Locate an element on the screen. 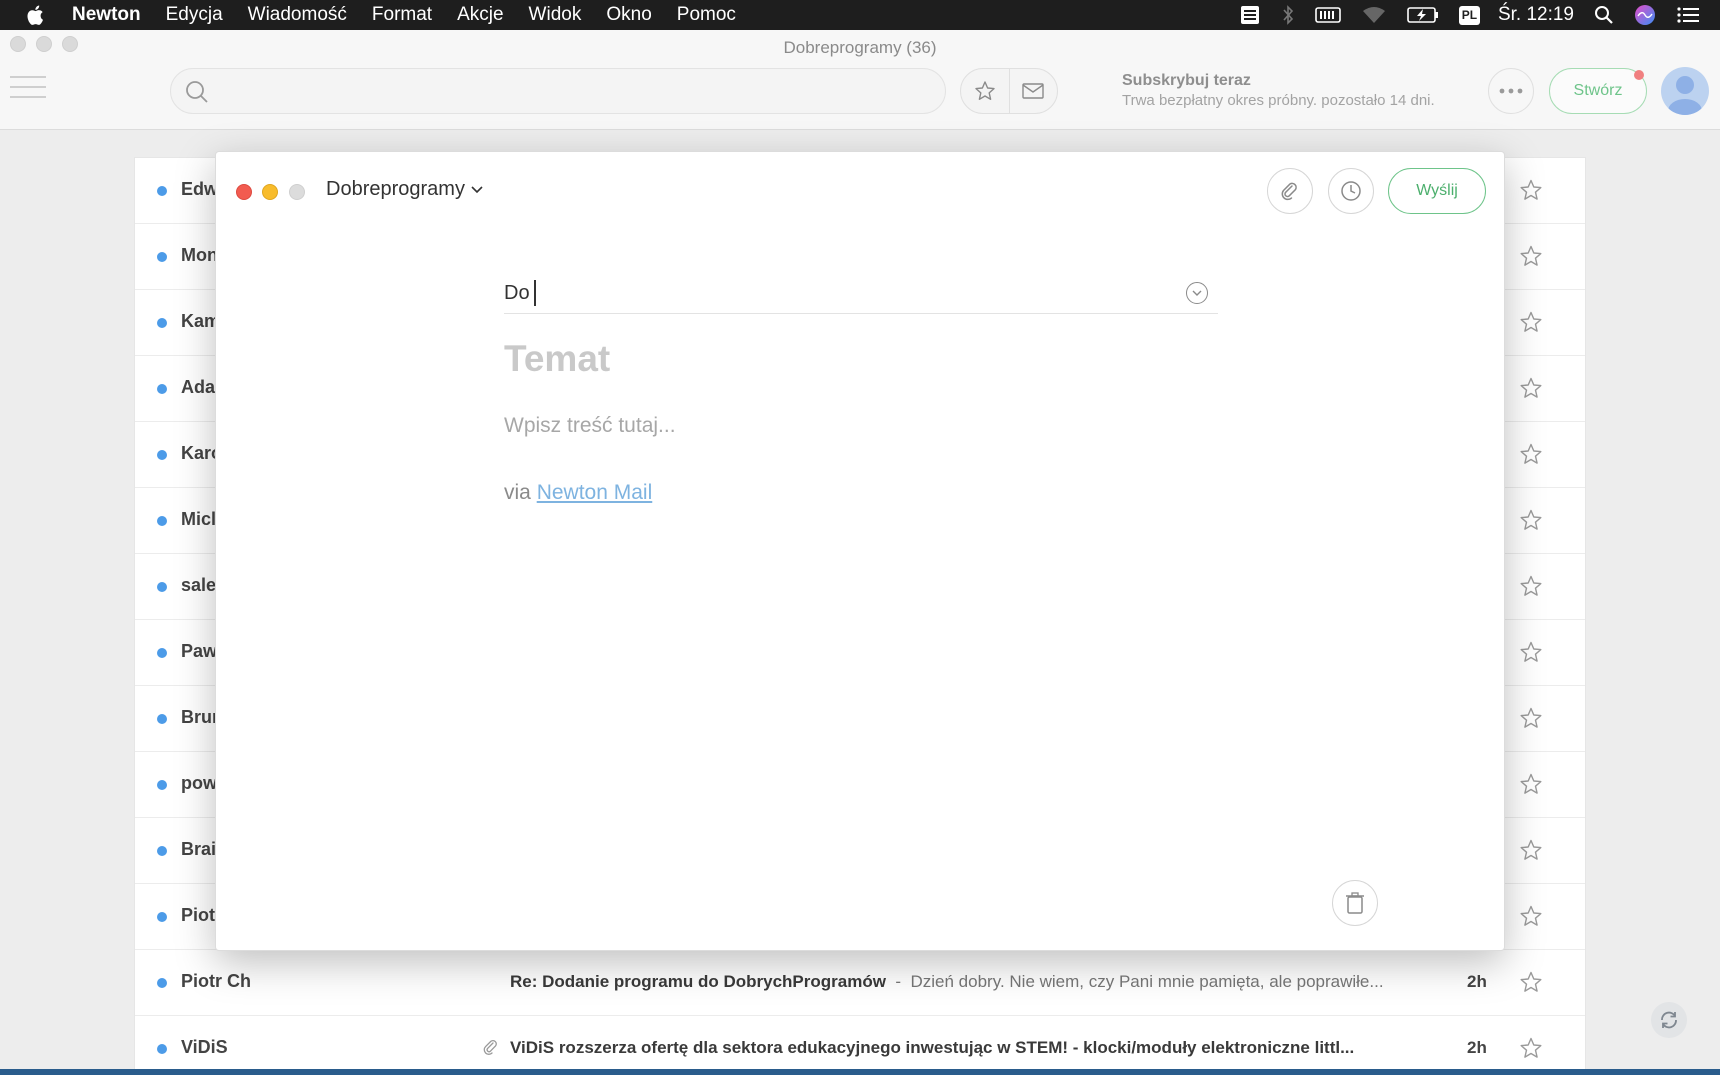 This screenshot has height=1075, width=1720. message-sender: ViDiS is located at coordinates (204, 1047).